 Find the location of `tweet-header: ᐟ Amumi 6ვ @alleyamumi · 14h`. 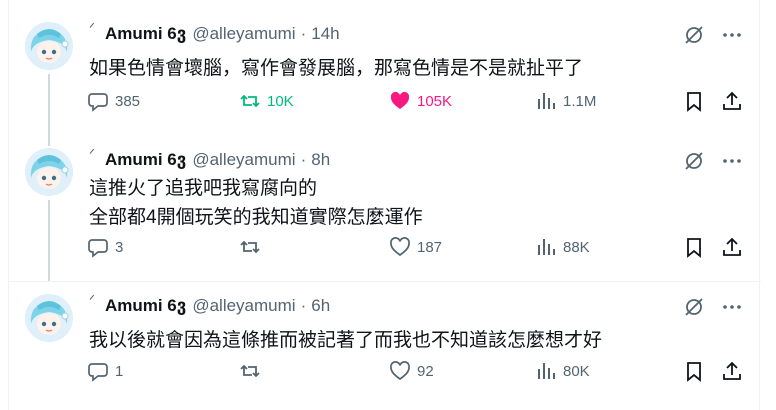

tweet-header: ᐟ Amumi 6ვ @alleyamumi · 14h is located at coordinates (214, 32).